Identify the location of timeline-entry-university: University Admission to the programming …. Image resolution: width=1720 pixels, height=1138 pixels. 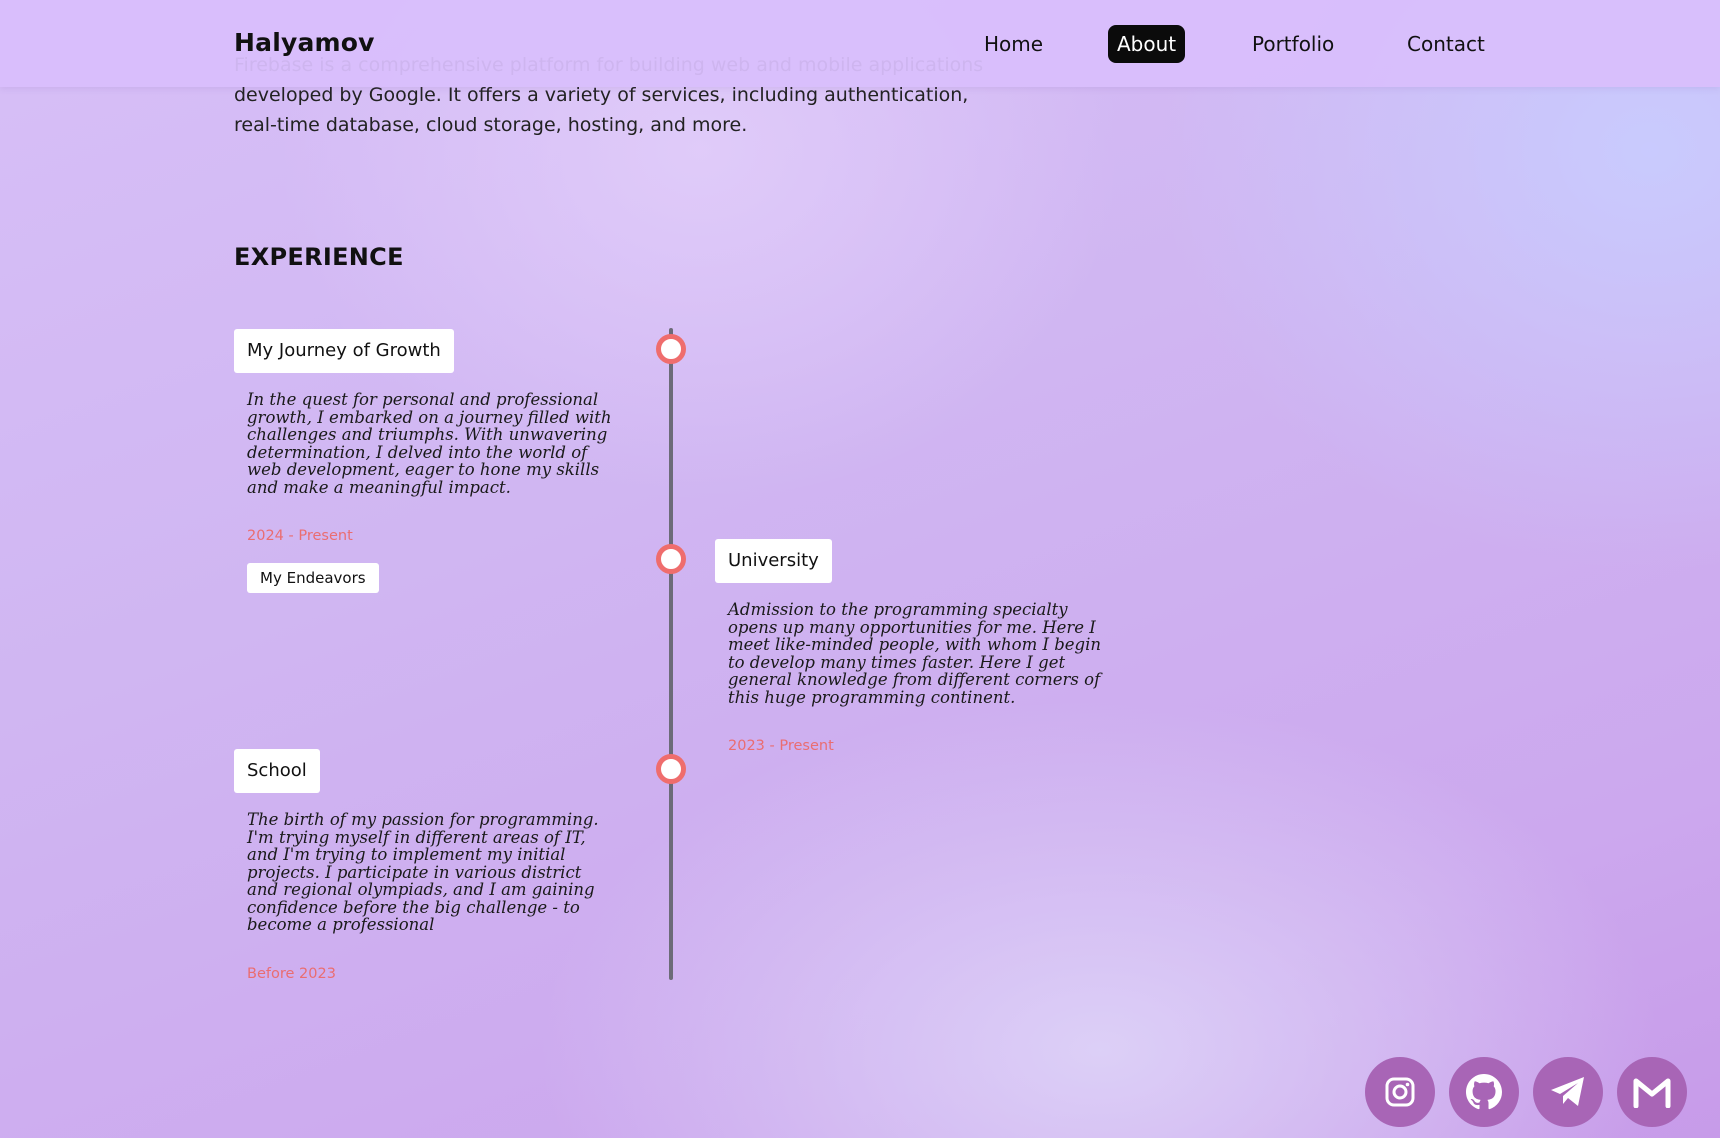
(910, 646).